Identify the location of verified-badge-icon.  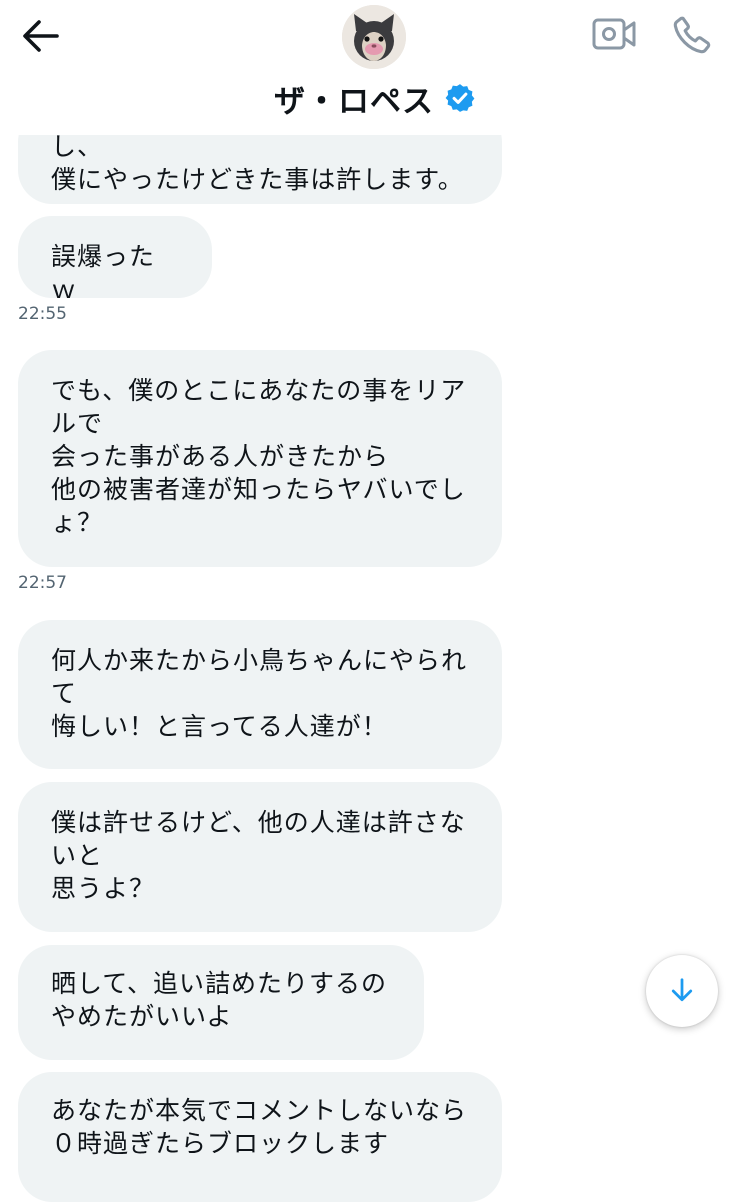
(460, 98).